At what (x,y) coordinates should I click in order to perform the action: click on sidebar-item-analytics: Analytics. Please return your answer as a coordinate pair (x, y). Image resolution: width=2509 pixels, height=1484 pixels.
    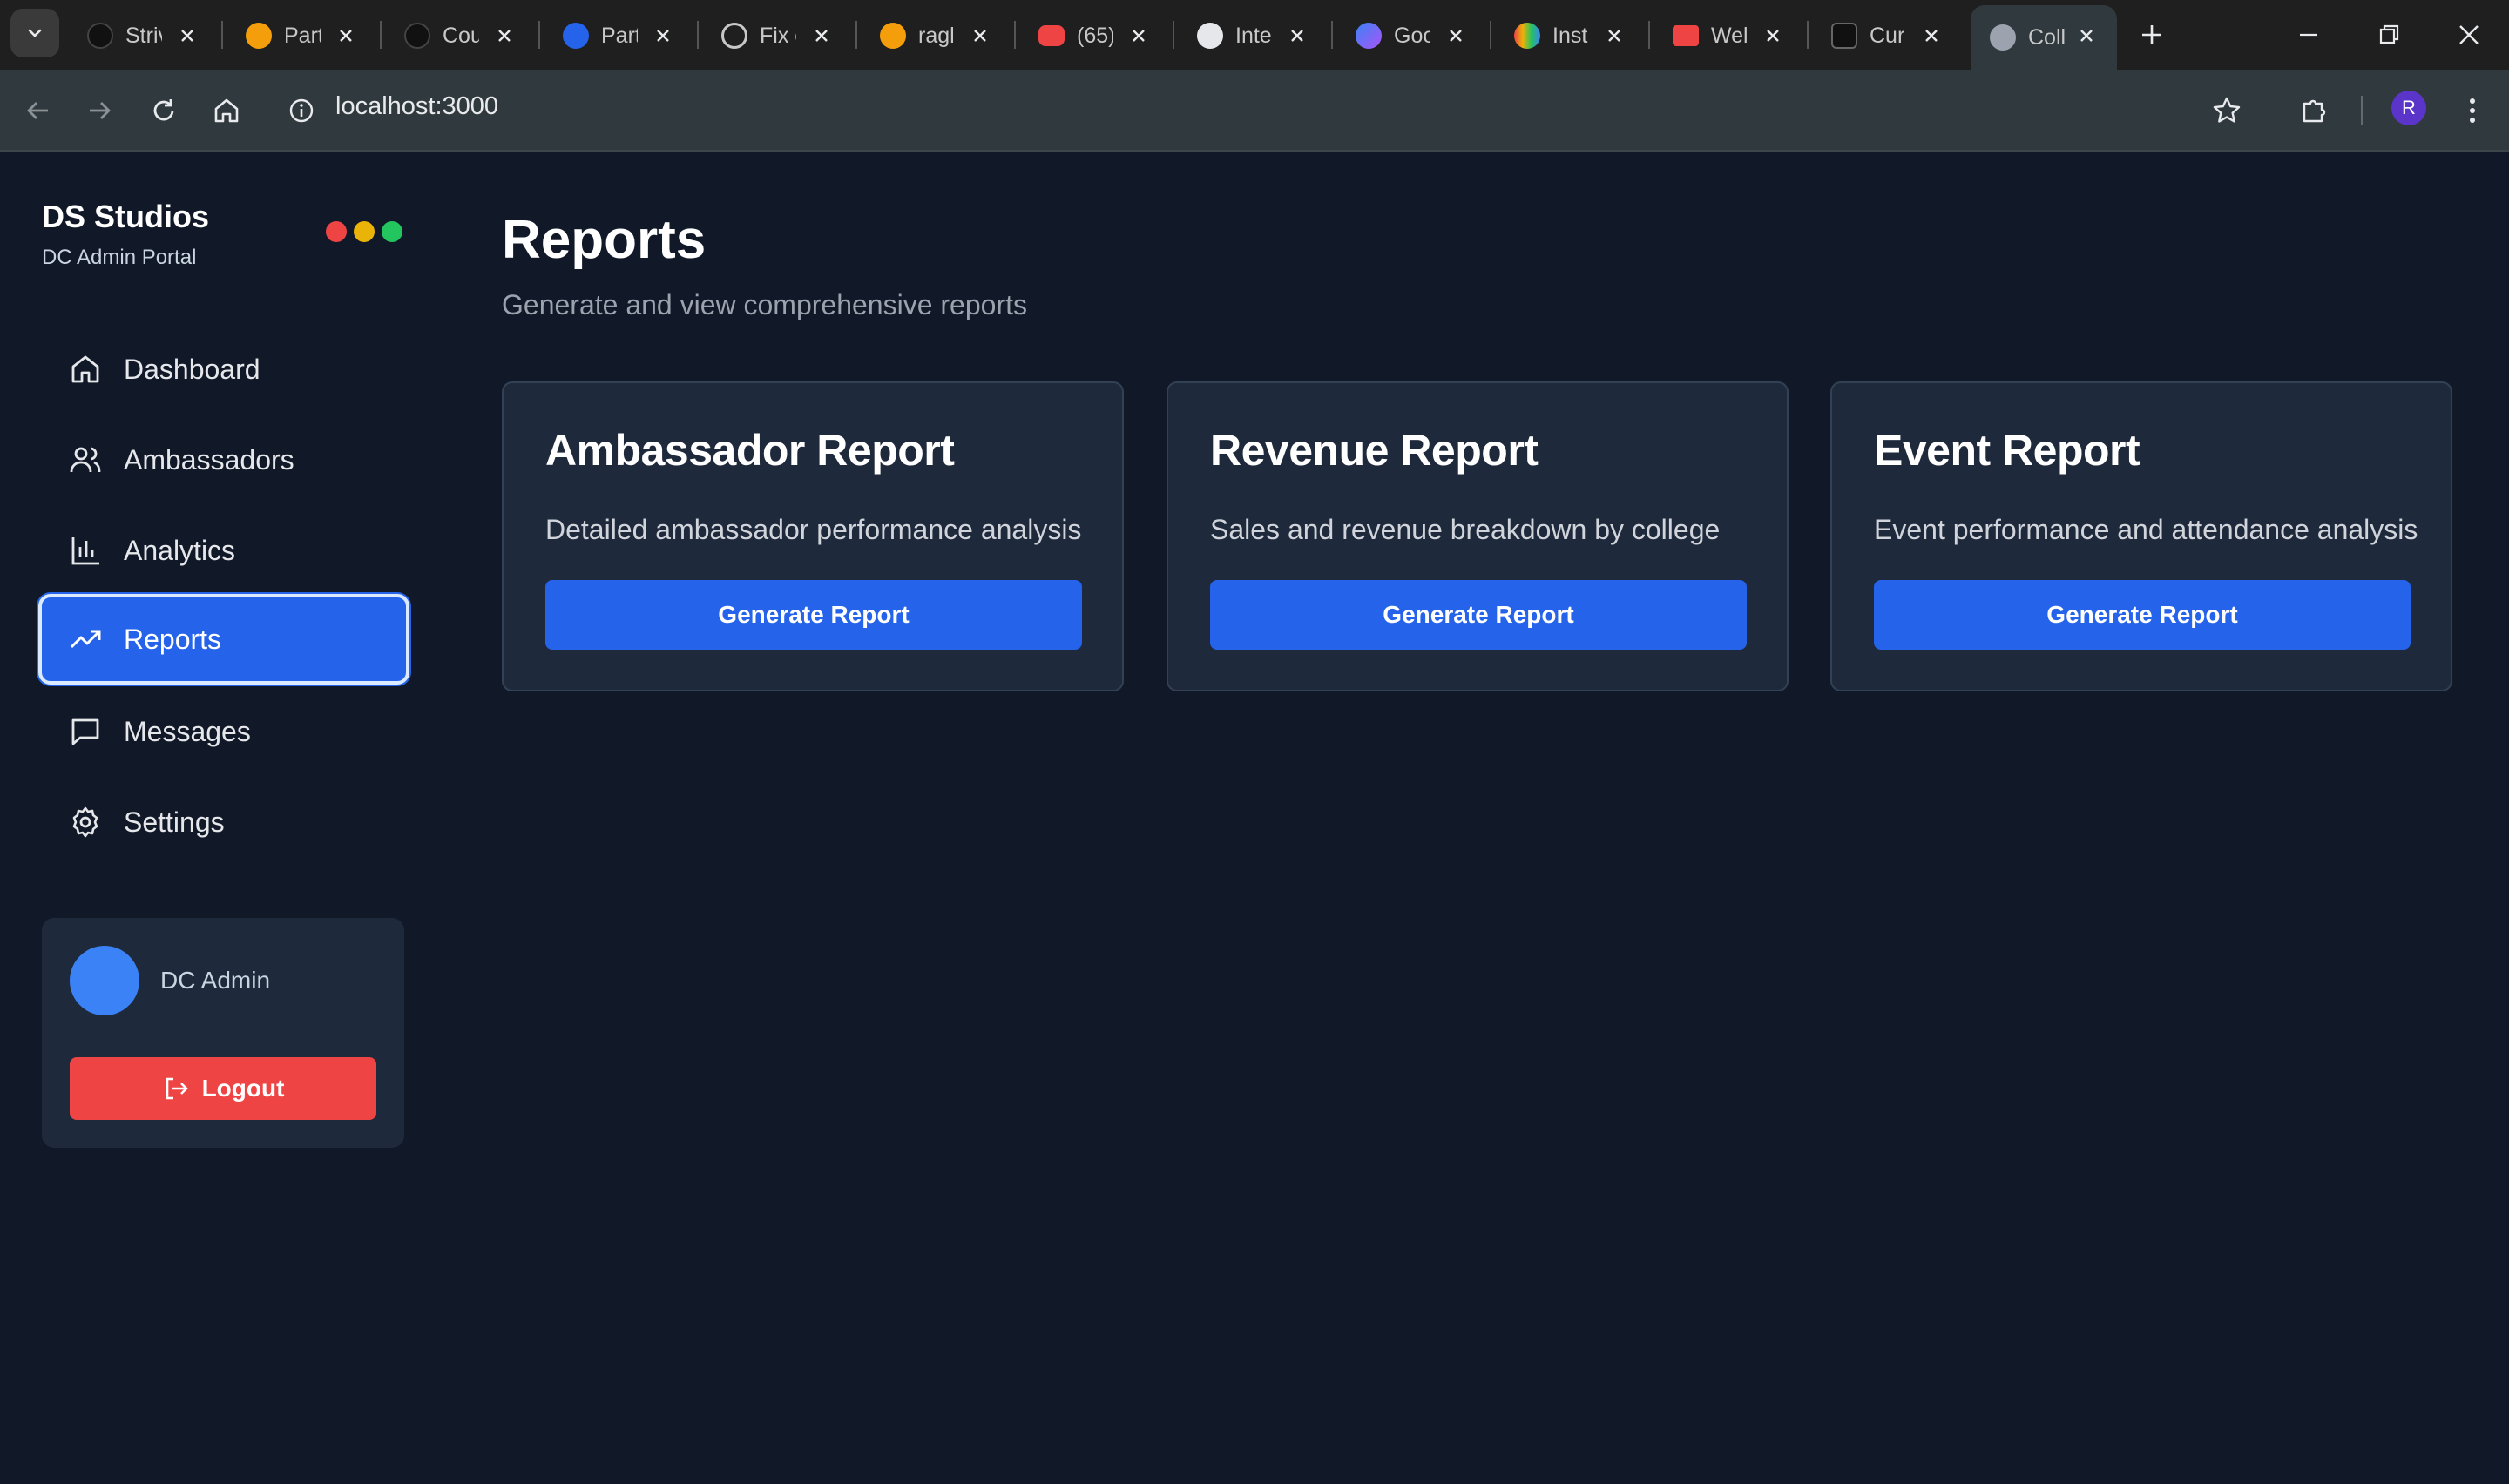
    Looking at the image, I should click on (223, 550).